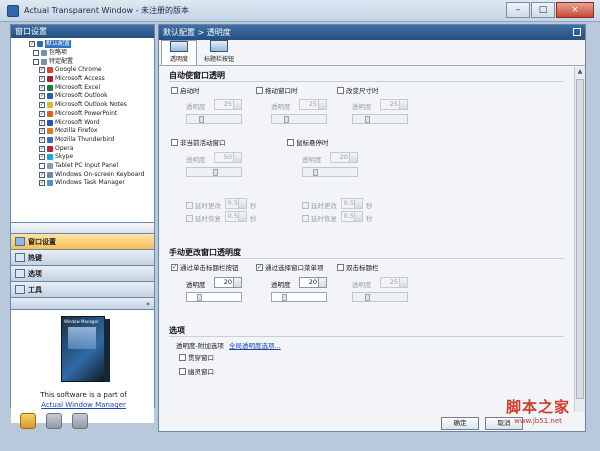 This screenshot has height=451, width=600. I want to click on bottom-toolbar, so click(54, 421).